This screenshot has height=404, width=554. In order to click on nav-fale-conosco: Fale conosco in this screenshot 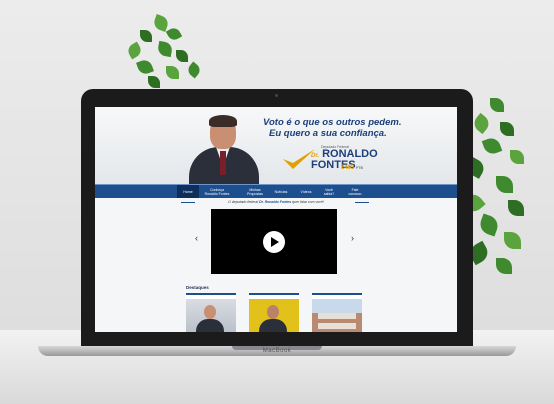, I will do `click(355, 191)`.